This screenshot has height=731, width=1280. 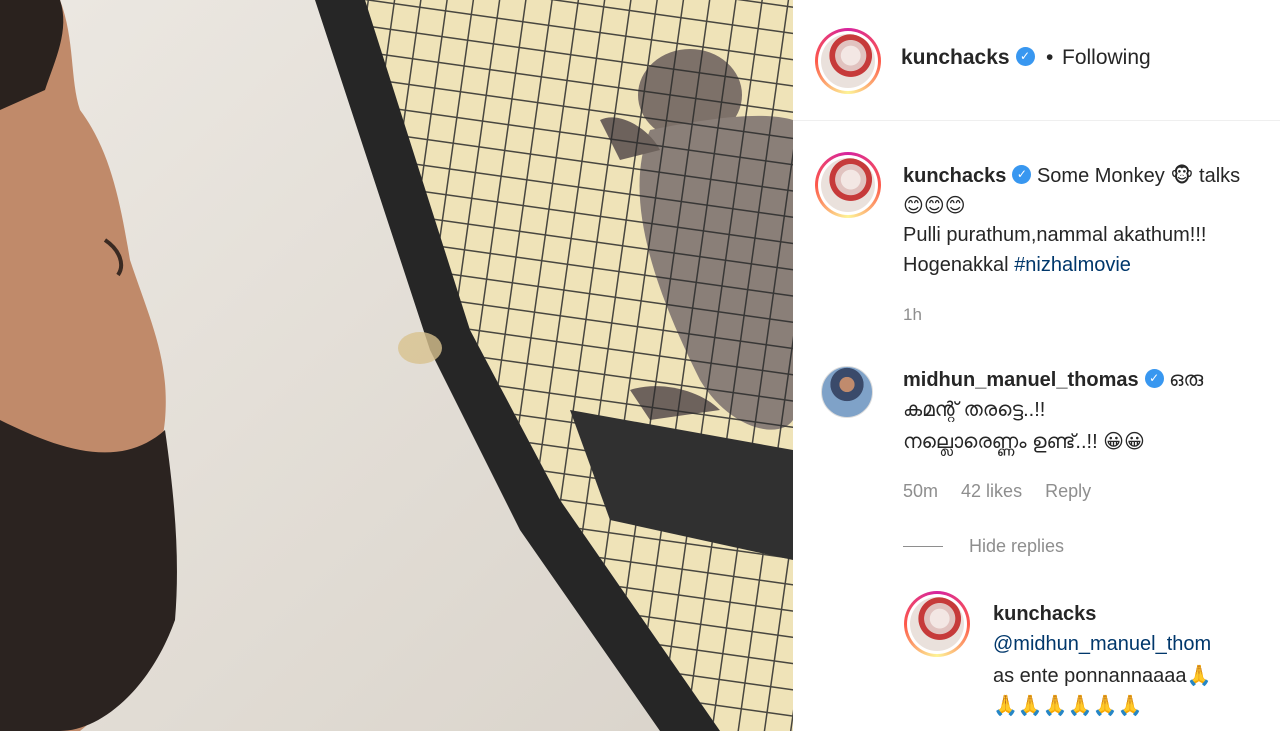 I want to click on reply-avatar, so click(x=937, y=624).